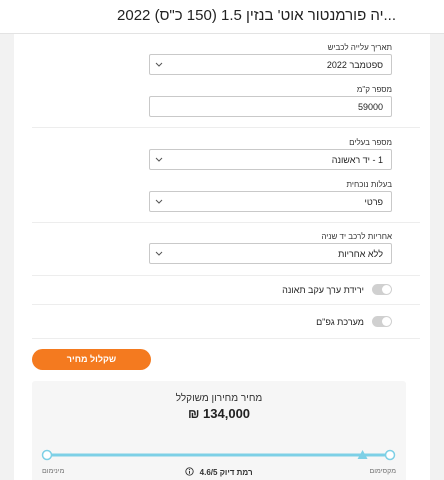 This screenshot has height=480, width=444. Describe the element at coordinates (270, 106) in the screenshot. I see `km-input: 59000` at that location.